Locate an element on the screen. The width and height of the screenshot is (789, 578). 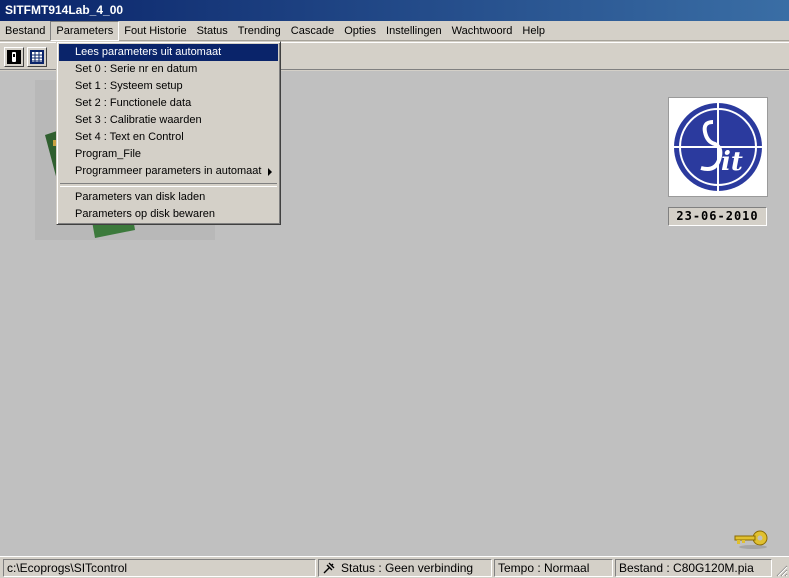
plug-icon is located at coordinates (329, 568).